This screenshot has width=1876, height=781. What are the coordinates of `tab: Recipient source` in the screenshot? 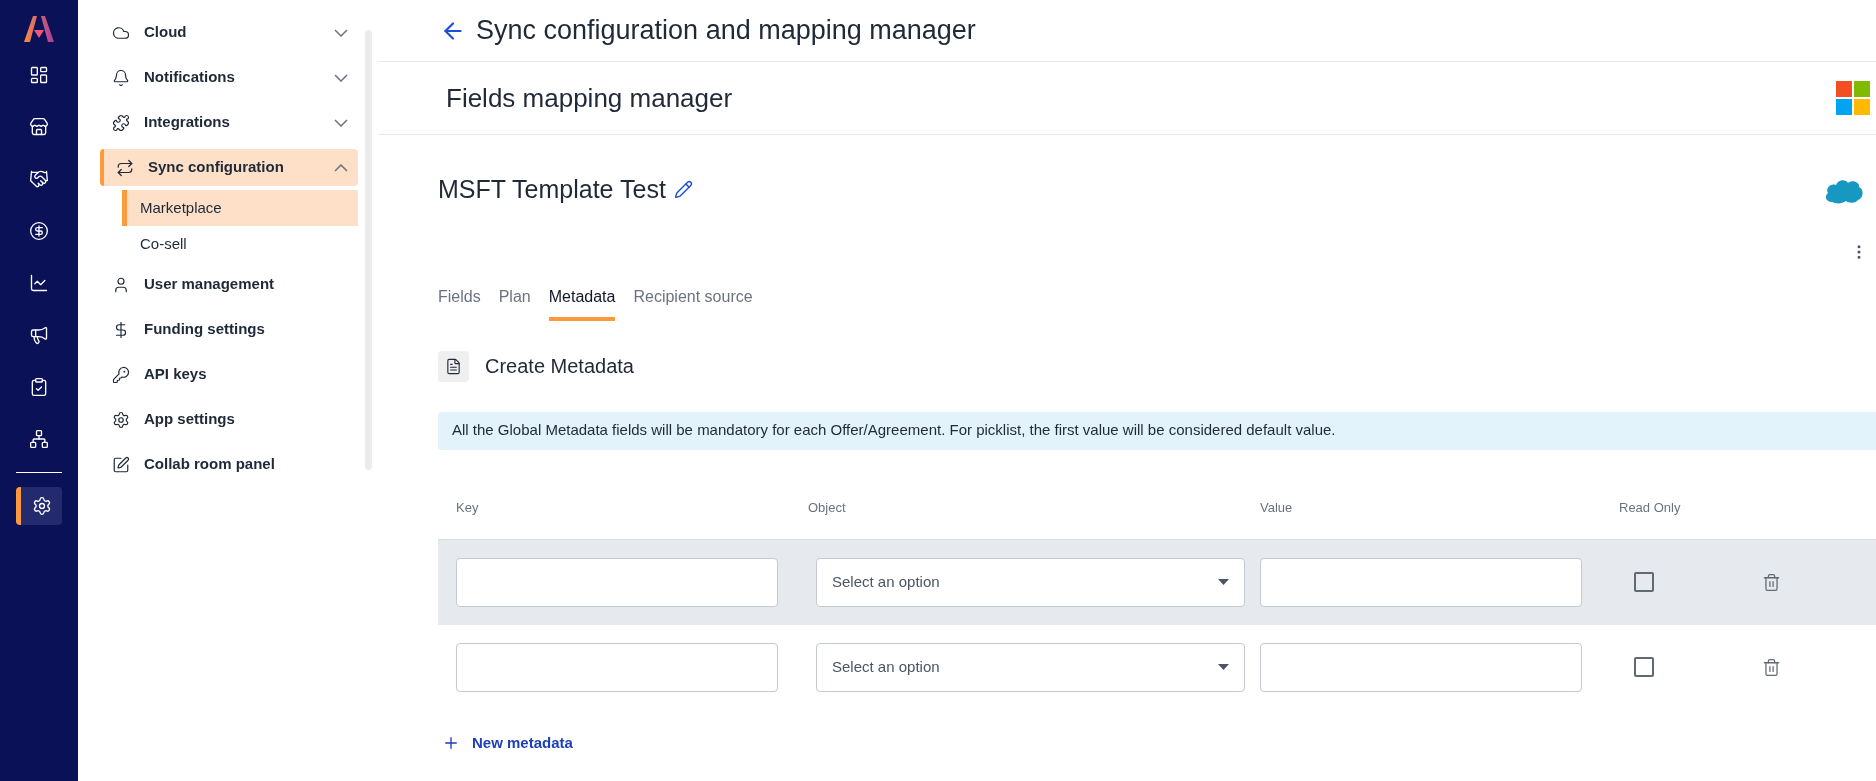 It's located at (693, 302).